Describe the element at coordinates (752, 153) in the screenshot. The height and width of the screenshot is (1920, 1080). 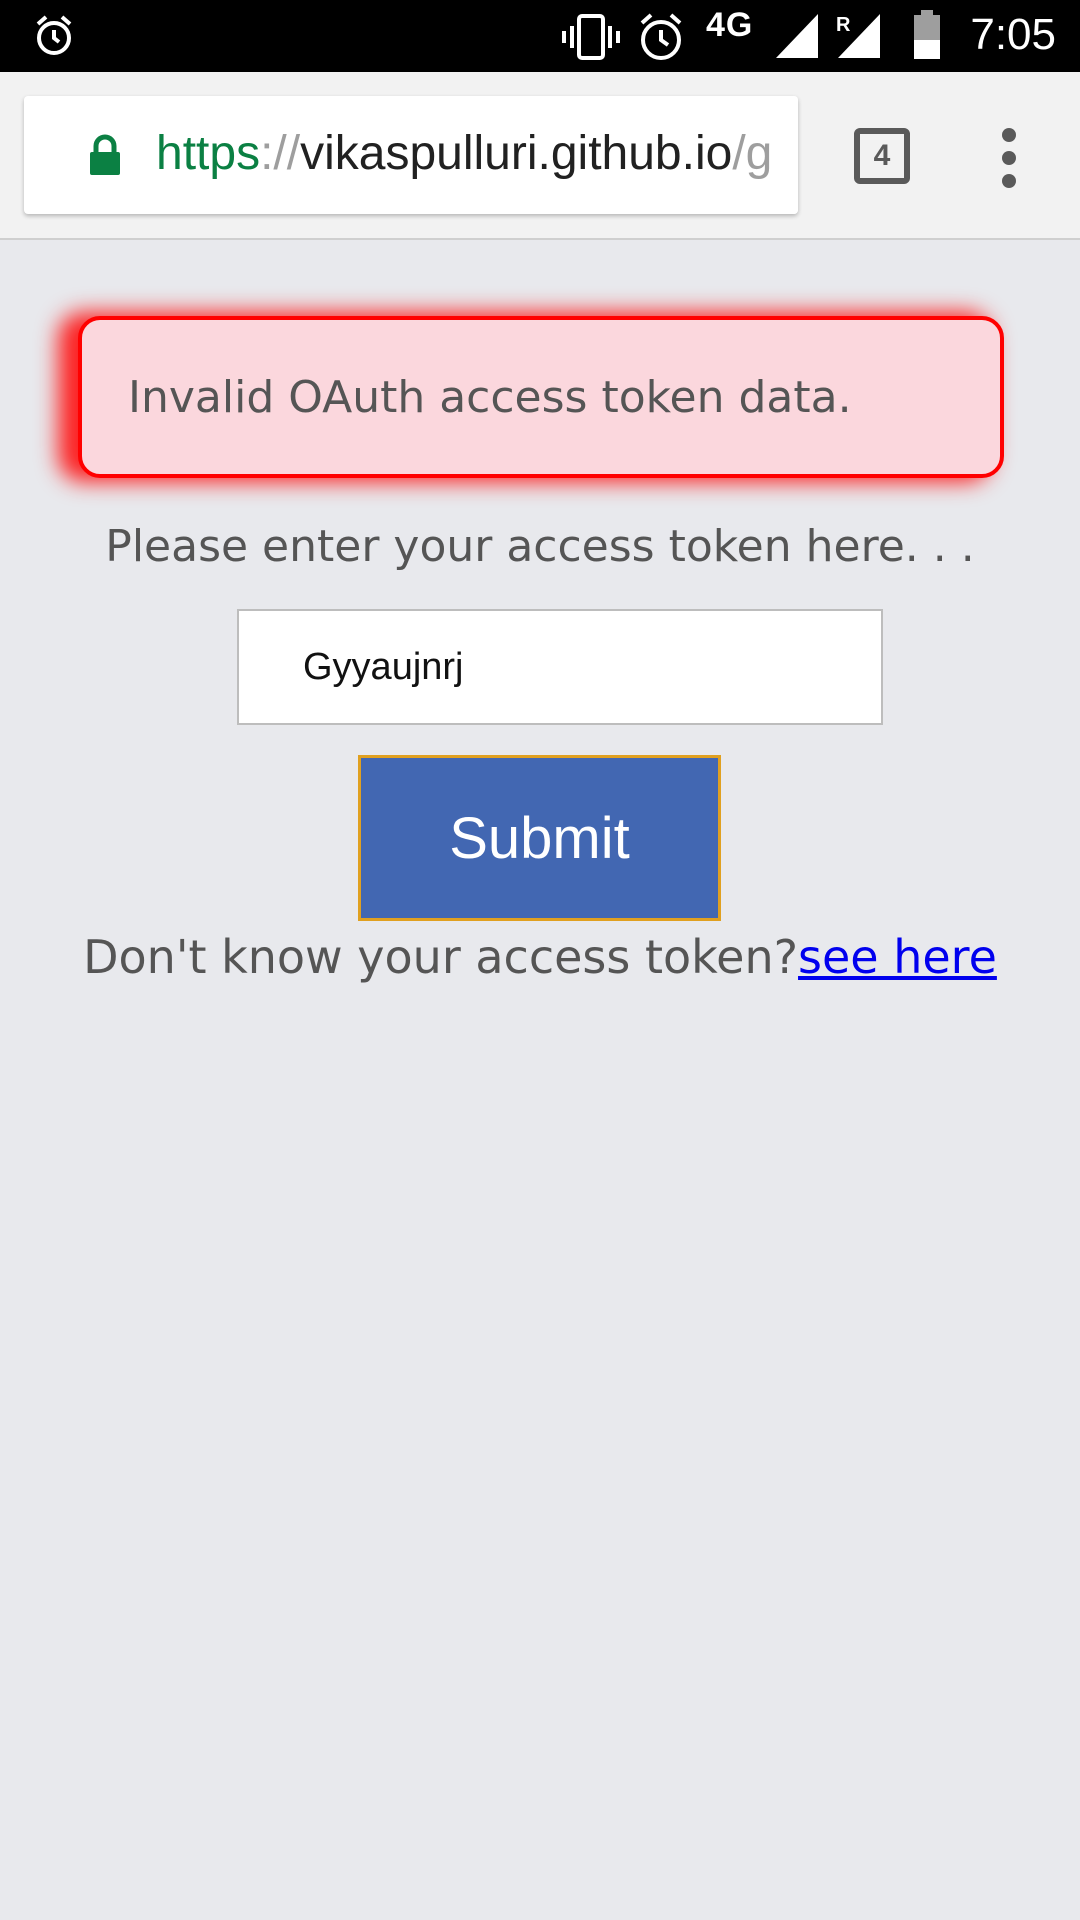
I see `url-path: /g` at that location.